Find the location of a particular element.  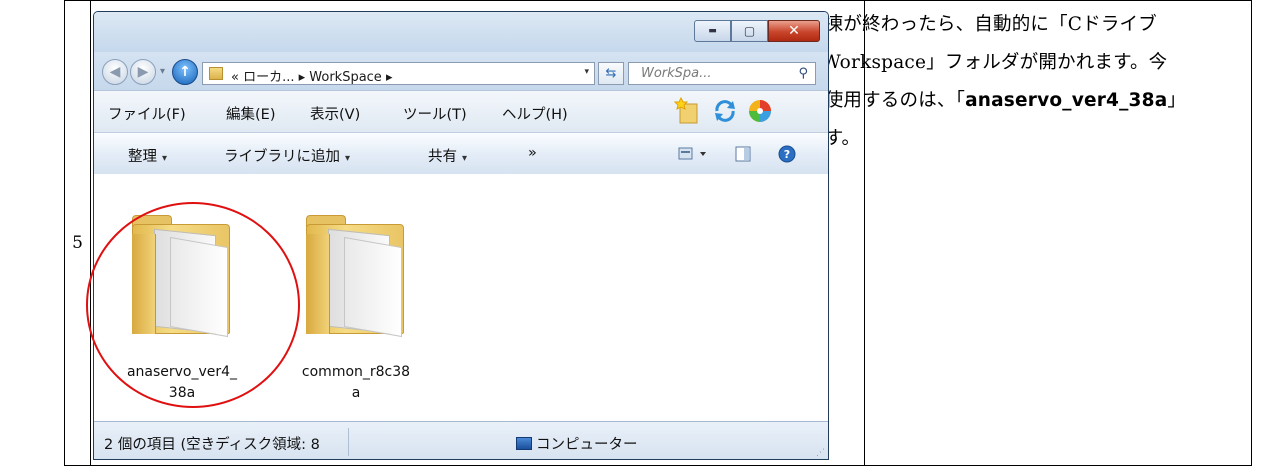

preview-pane-icon is located at coordinates (743, 154).